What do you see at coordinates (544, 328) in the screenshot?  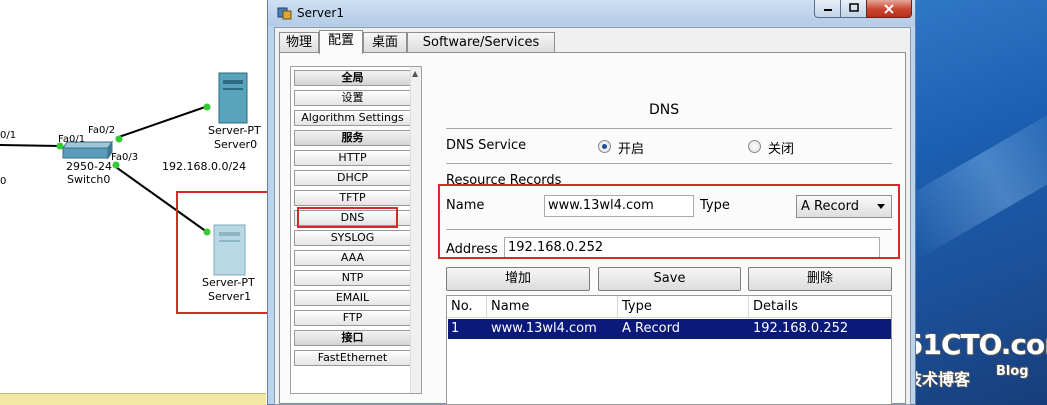 I see `cell-name: www.13wl4.com` at bounding box center [544, 328].